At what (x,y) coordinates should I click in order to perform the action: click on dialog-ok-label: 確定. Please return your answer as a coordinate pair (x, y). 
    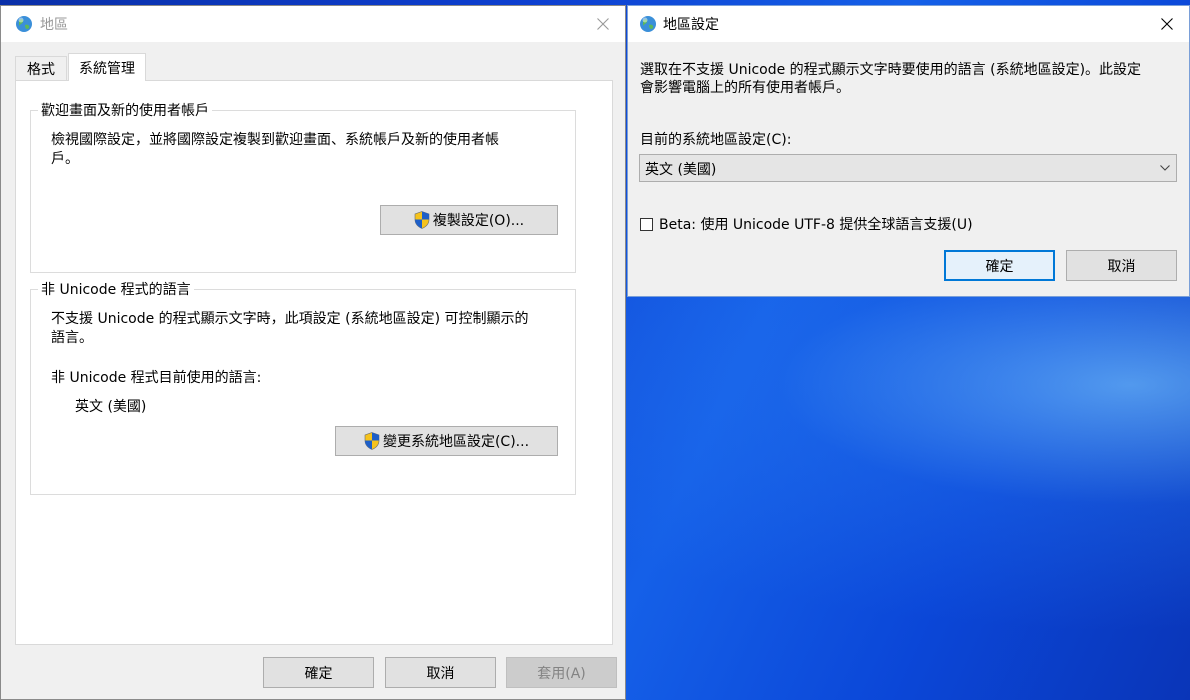
    Looking at the image, I should click on (999, 266).